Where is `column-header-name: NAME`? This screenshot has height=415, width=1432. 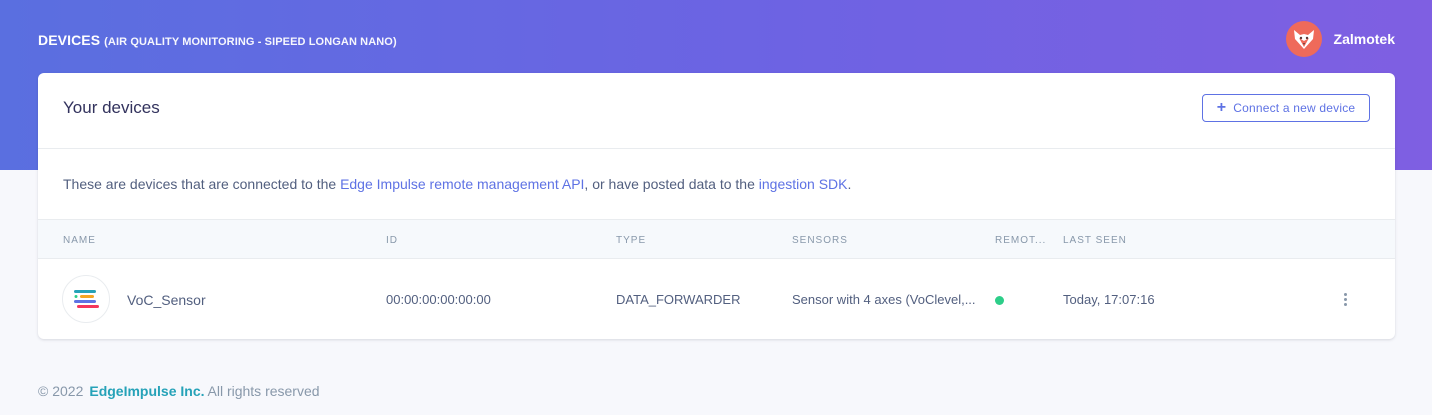 column-header-name: NAME is located at coordinates (79, 240).